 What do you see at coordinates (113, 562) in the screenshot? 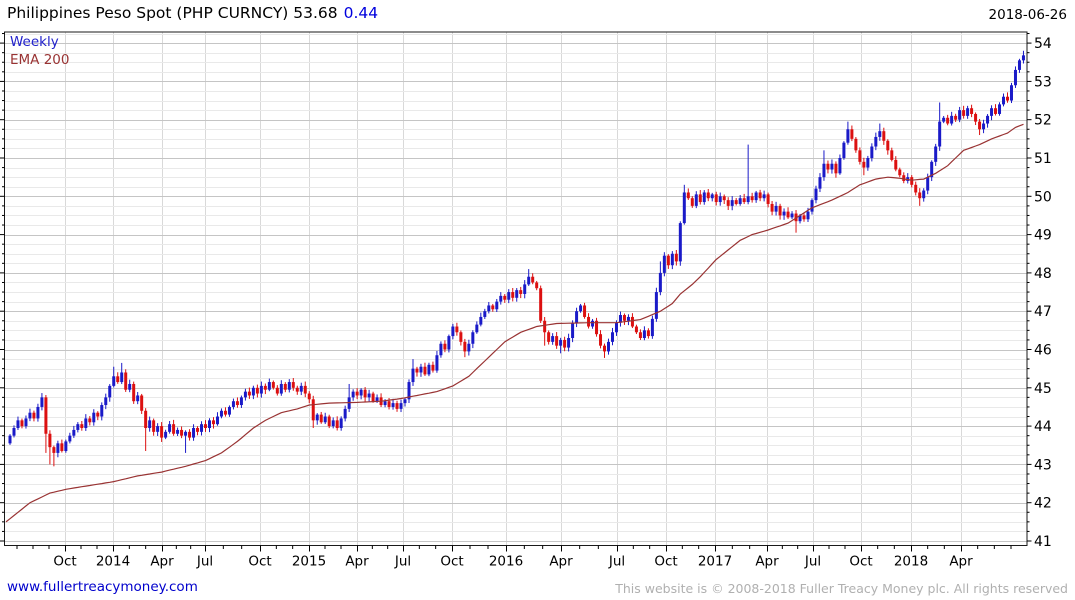
I see `x-axis-label: 2014` at bounding box center [113, 562].